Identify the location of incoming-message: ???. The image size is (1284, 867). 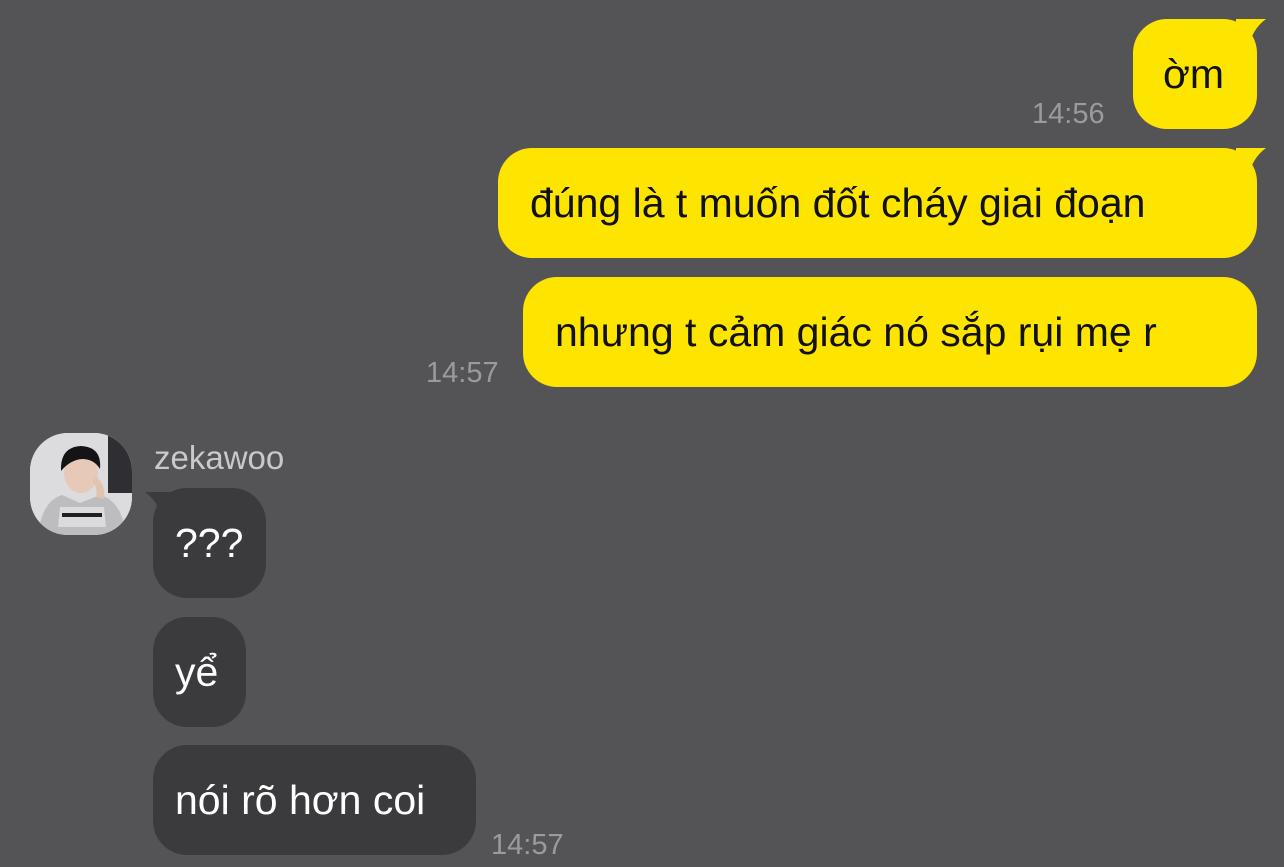
(209, 543).